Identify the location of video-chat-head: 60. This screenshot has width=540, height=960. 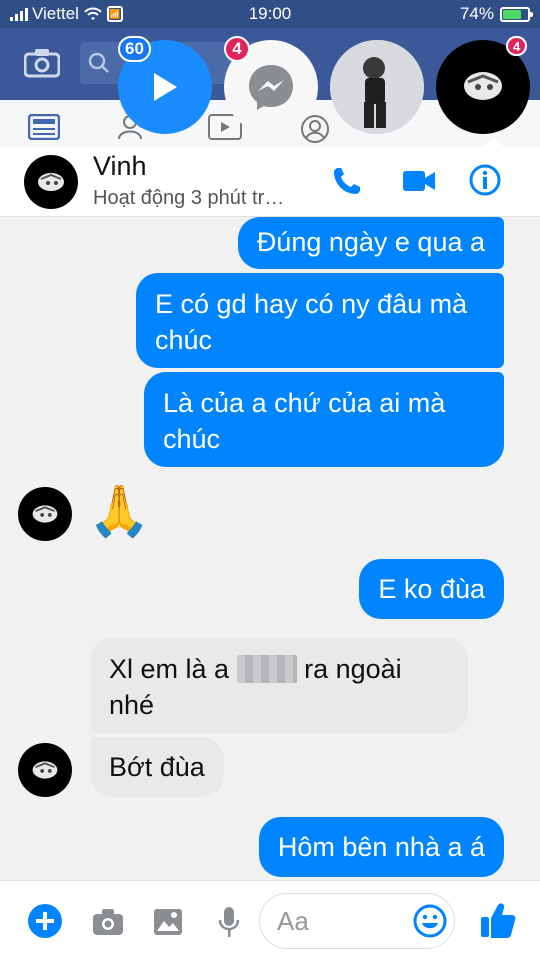
(165, 85).